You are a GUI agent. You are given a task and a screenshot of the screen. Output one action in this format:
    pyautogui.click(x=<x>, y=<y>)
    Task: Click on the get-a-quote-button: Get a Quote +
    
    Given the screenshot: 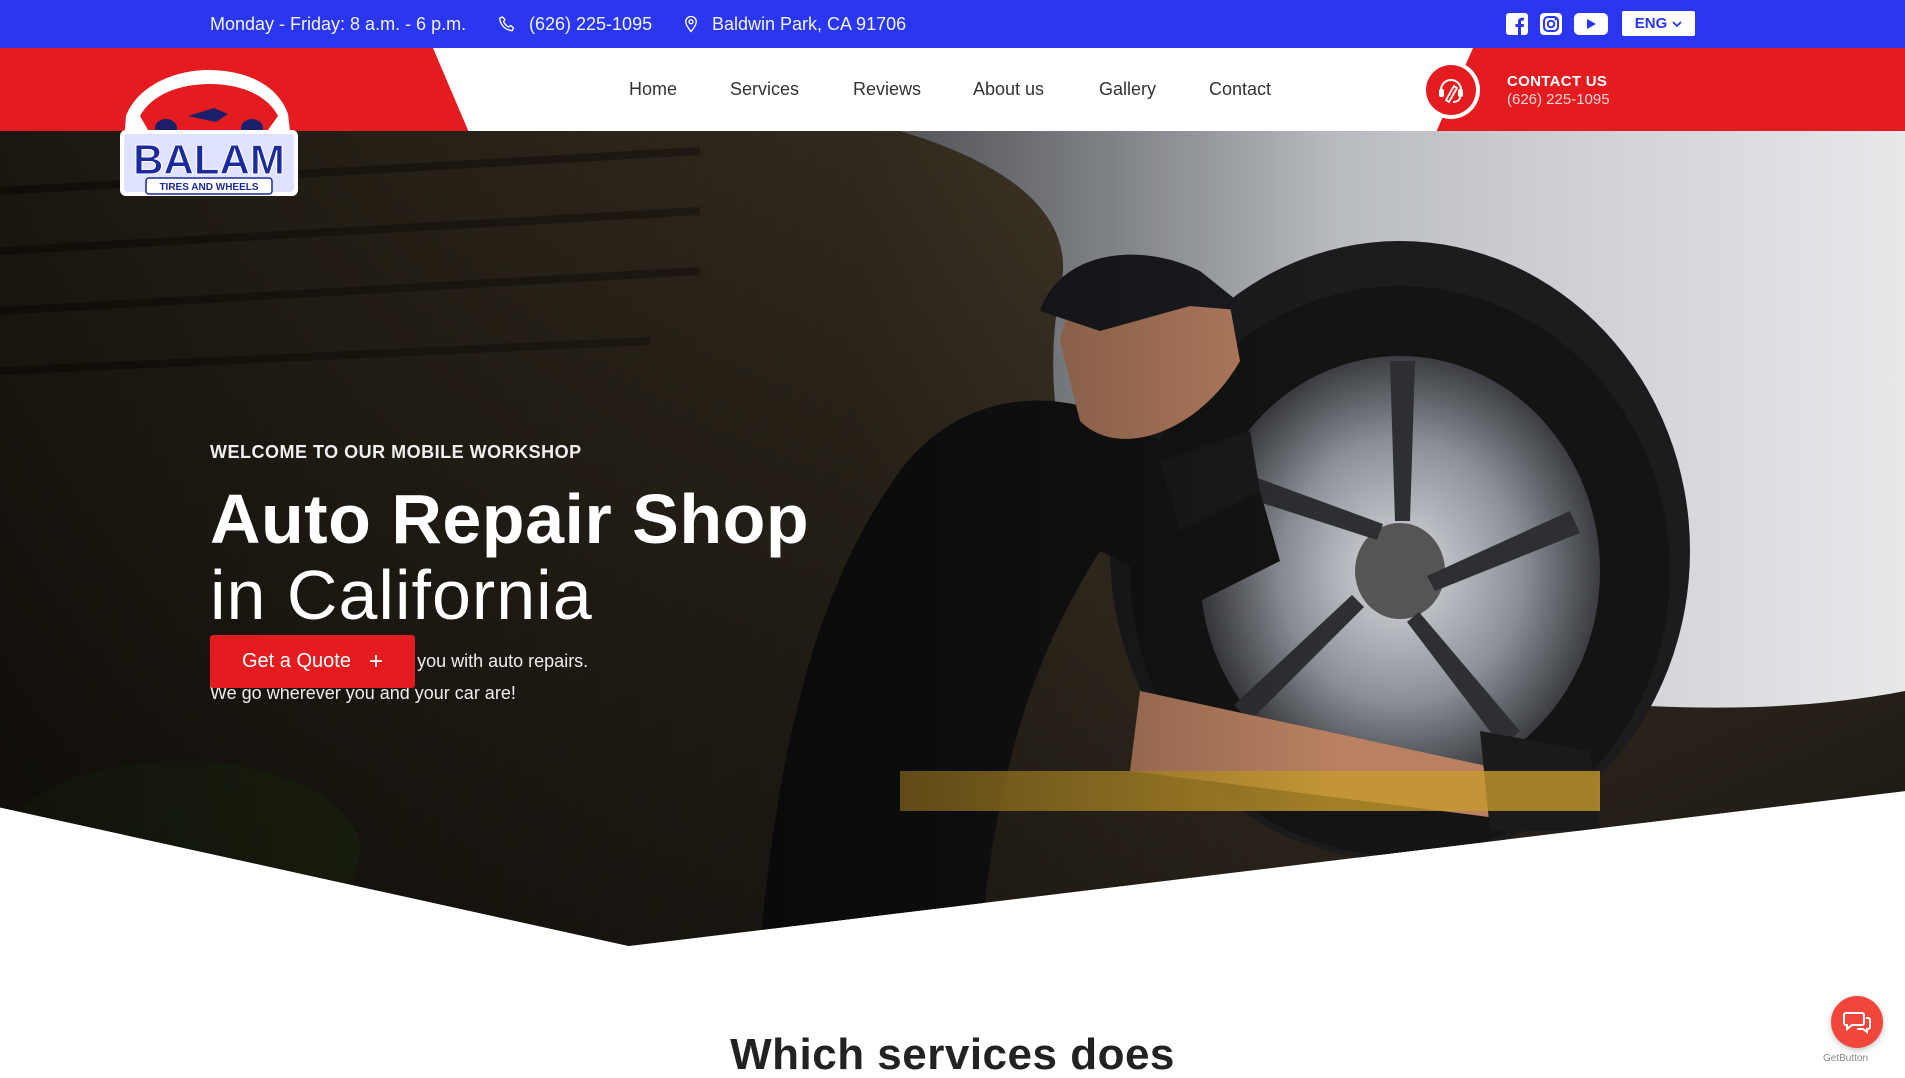 What is the action you would take?
    pyautogui.click(x=312, y=661)
    